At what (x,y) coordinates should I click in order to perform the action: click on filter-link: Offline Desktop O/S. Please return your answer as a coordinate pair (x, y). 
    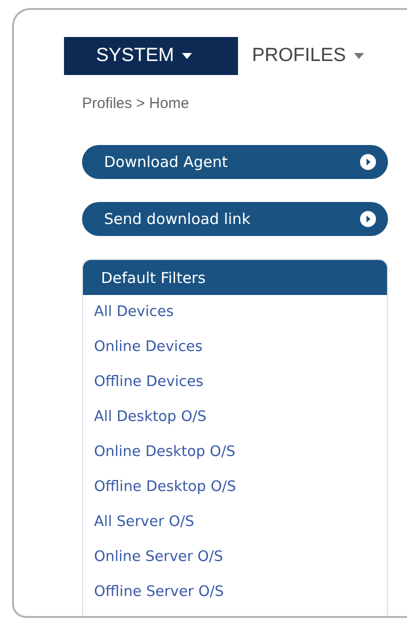
    Looking at the image, I should click on (235, 487).